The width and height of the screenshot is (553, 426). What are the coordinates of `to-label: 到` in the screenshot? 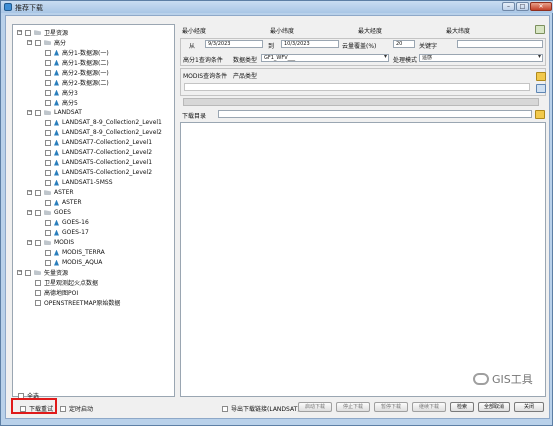 It's located at (271, 46).